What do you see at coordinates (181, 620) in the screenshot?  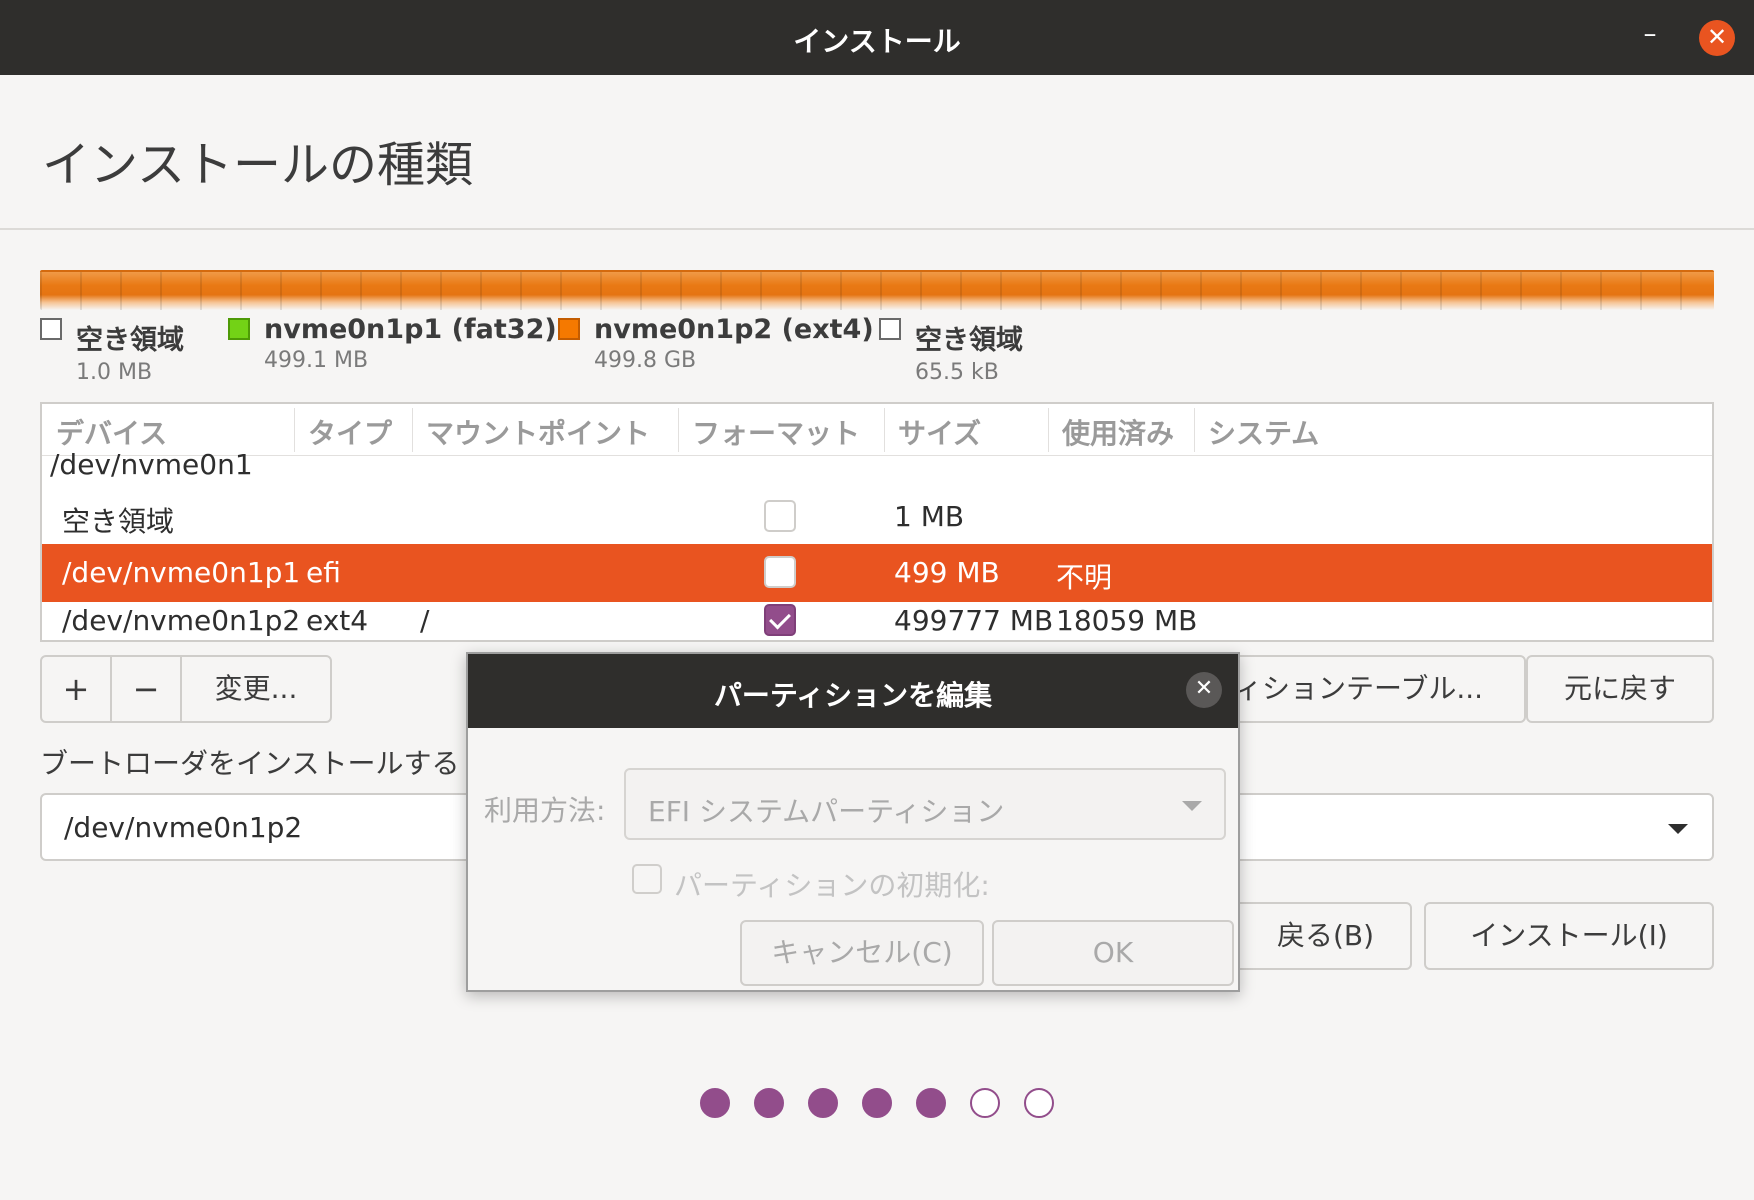 I see `cell-device: /dev/nvme0n1p2` at bounding box center [181, 620].